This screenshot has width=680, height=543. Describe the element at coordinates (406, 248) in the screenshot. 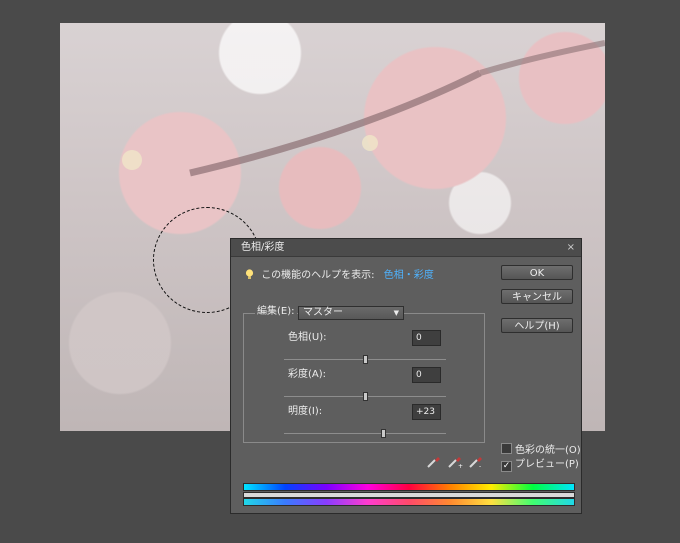

I see `dialog-titlebar: 色相/彩度 ×` at that location.